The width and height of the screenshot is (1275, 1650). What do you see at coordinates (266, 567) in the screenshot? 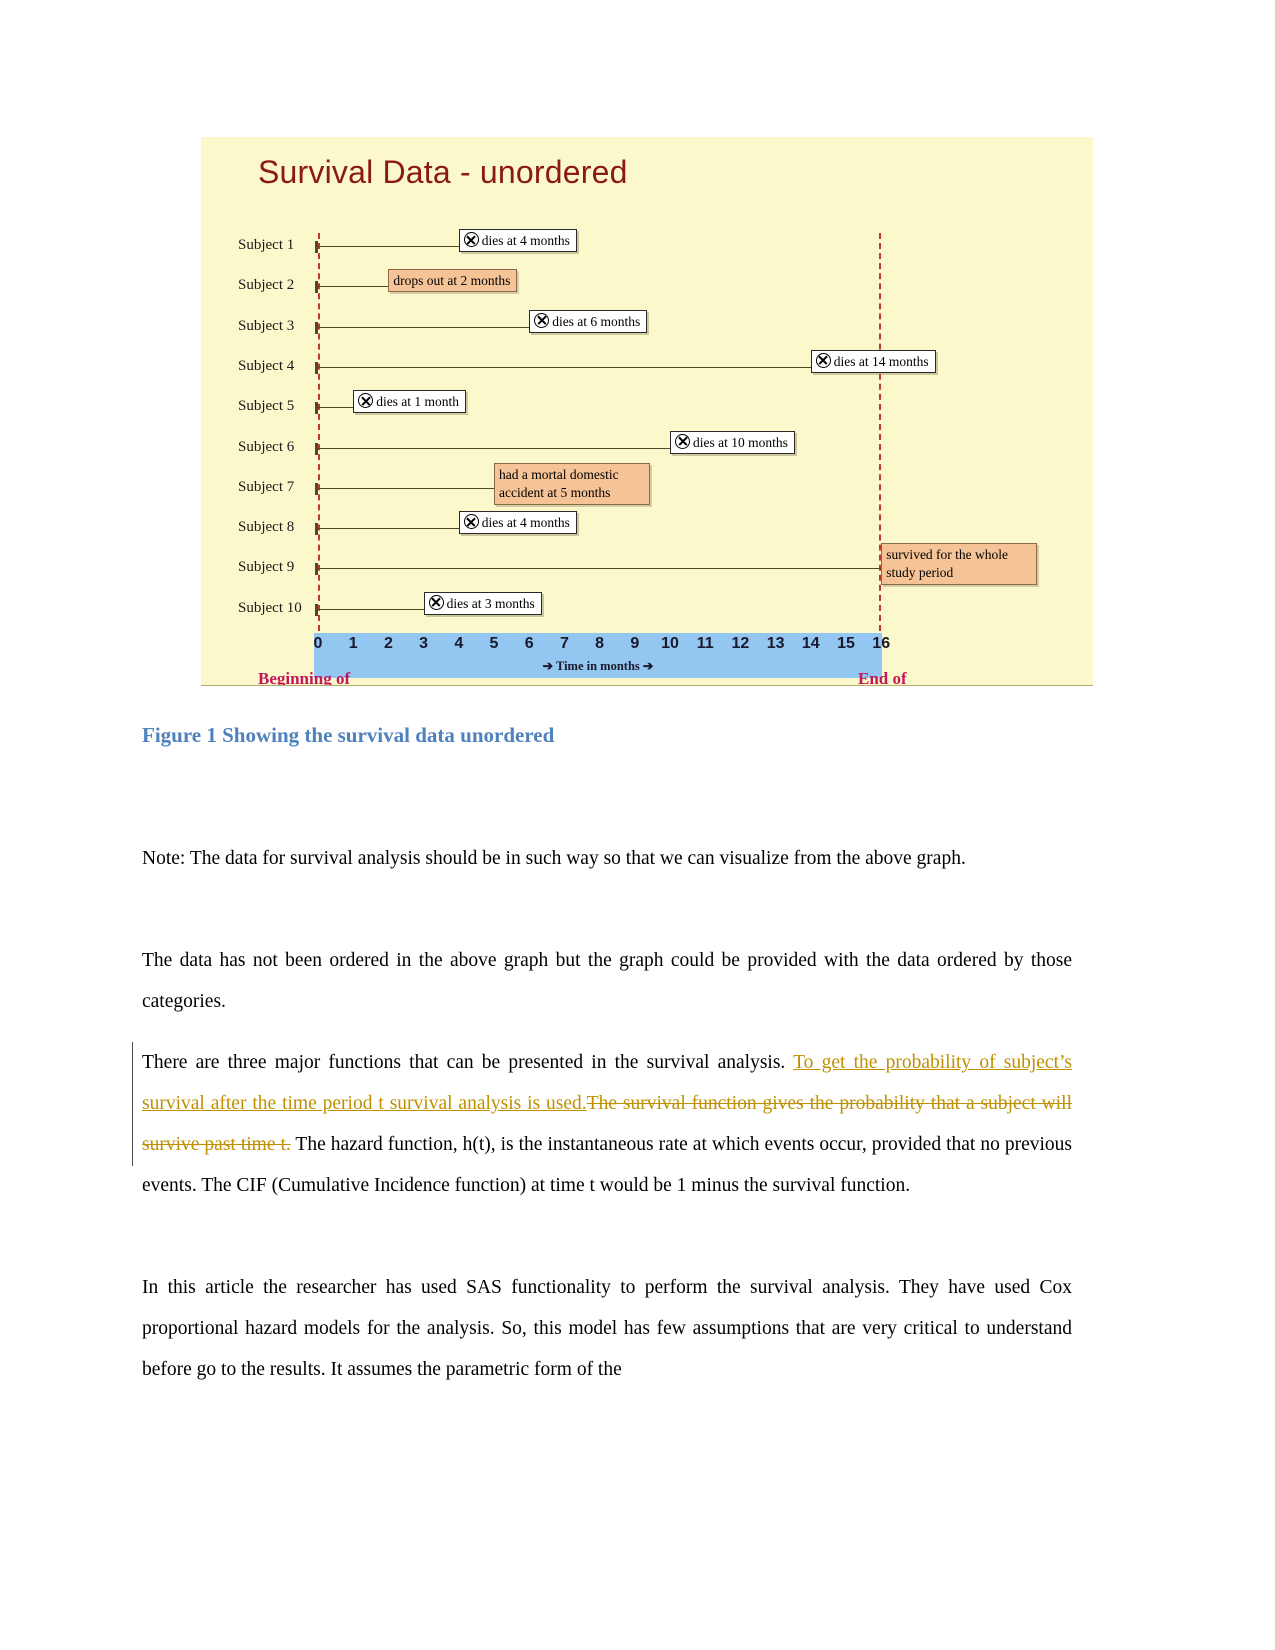
I see `subject-label: Subject 9` at bounding box center [266, 567].